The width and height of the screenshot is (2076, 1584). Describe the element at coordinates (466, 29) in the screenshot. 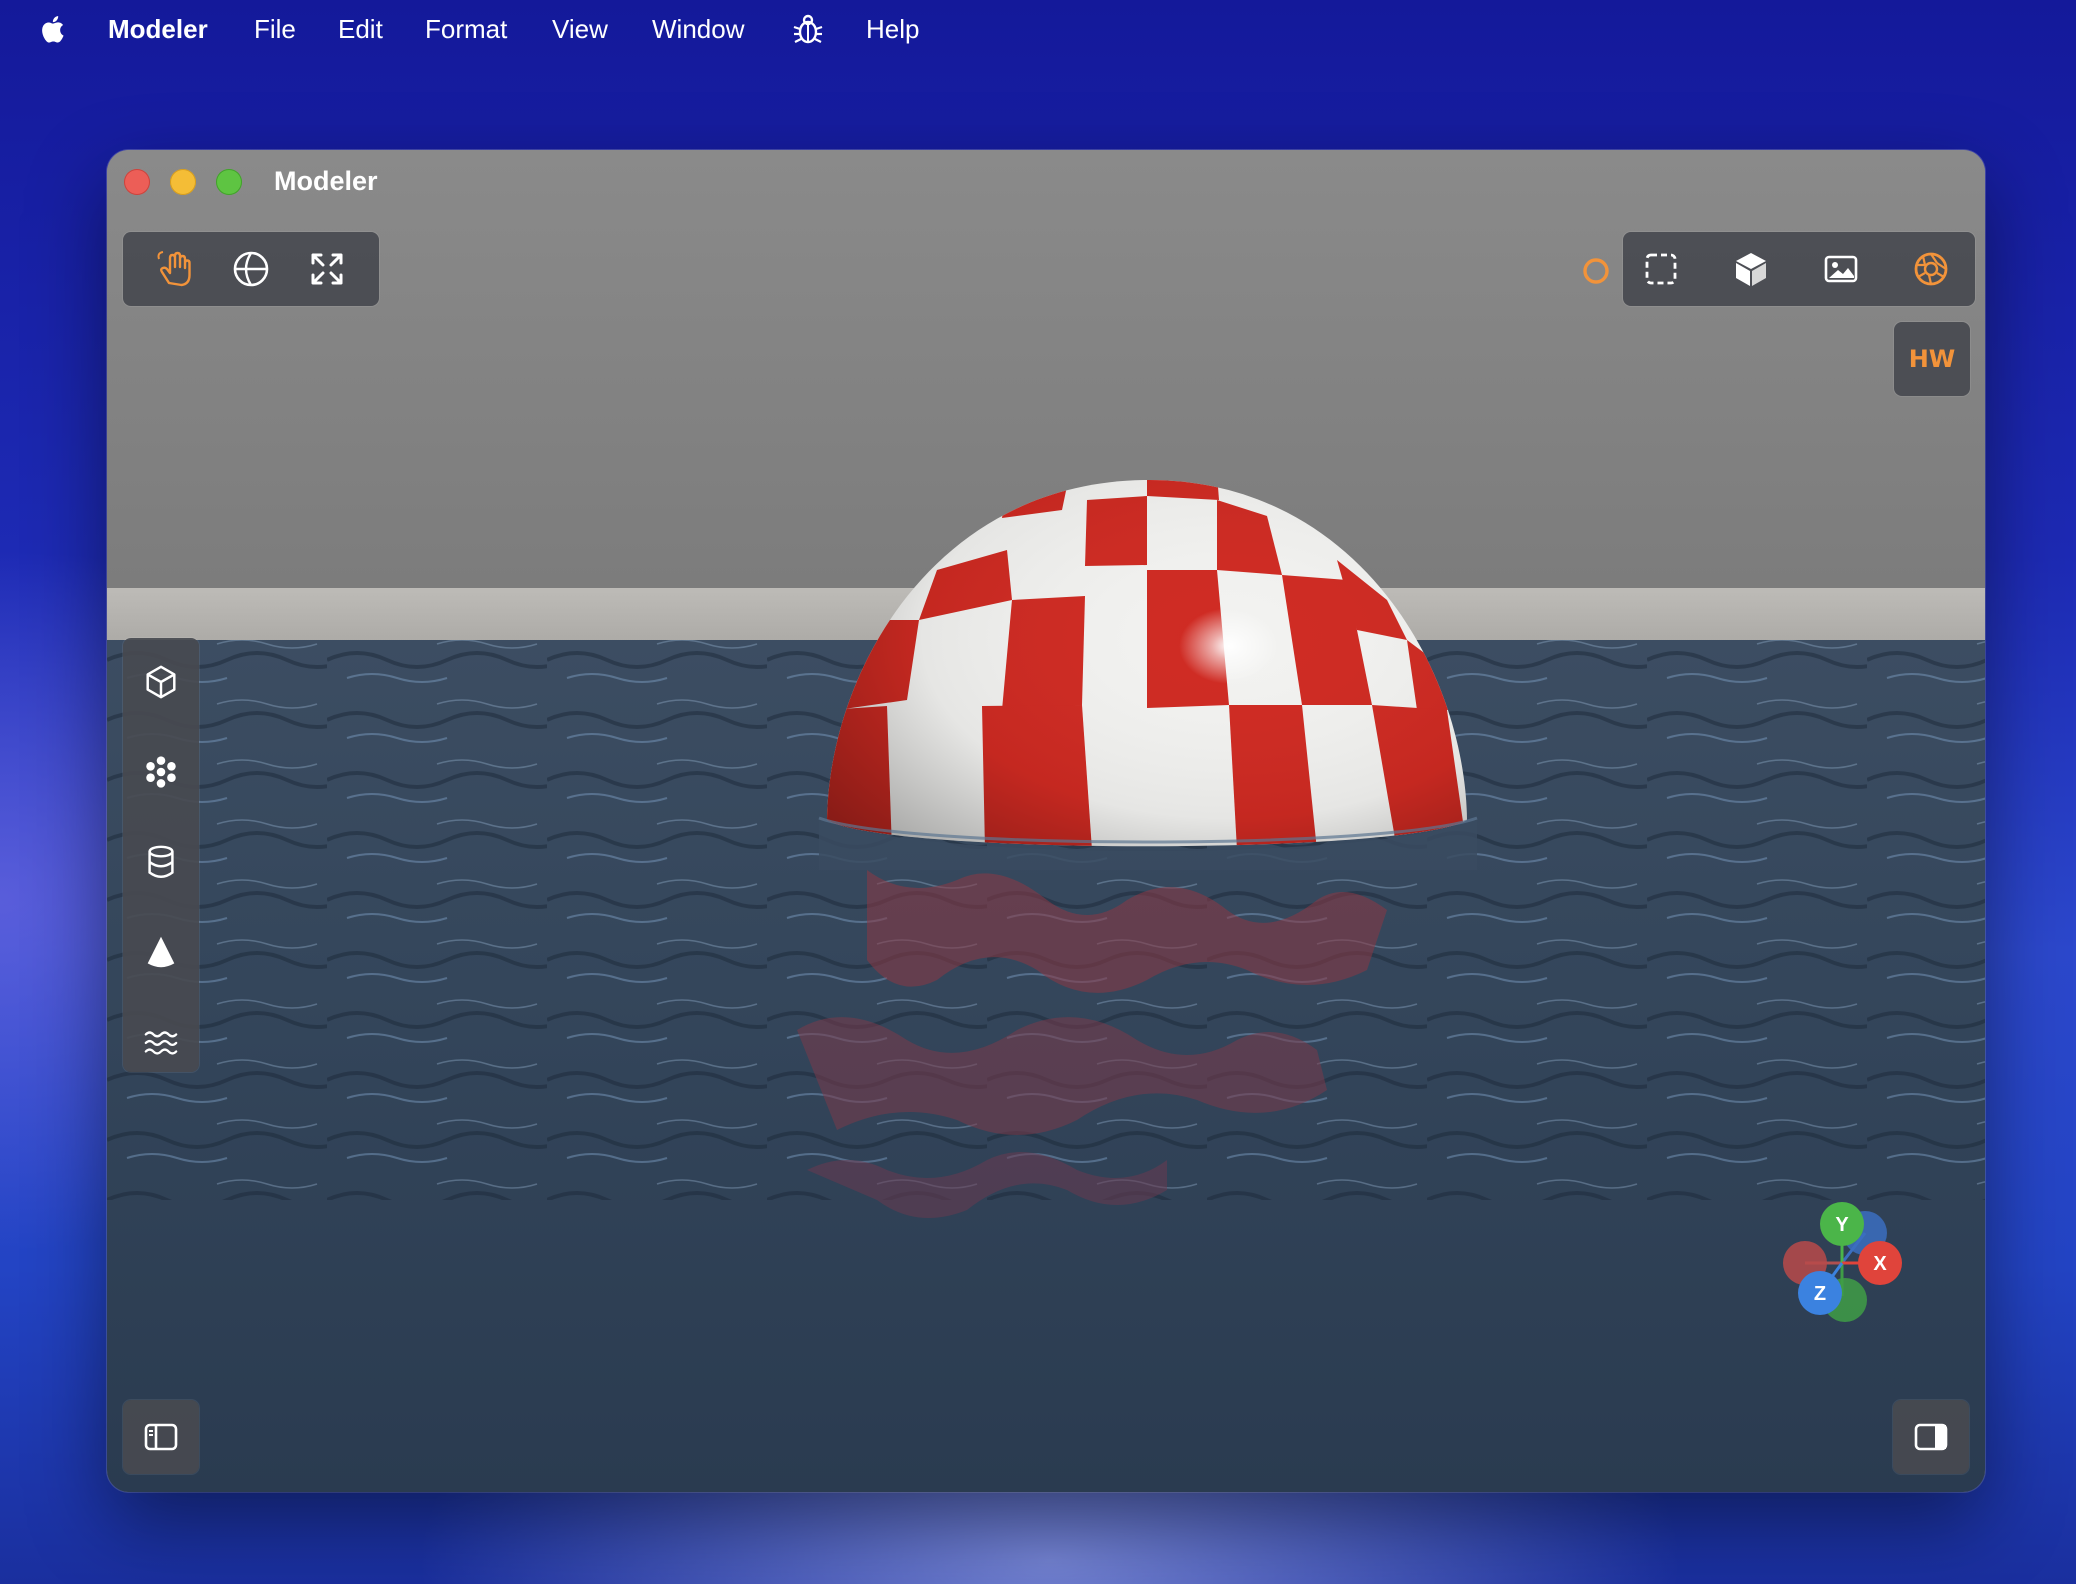

I see `menu-format: Format` at that location.